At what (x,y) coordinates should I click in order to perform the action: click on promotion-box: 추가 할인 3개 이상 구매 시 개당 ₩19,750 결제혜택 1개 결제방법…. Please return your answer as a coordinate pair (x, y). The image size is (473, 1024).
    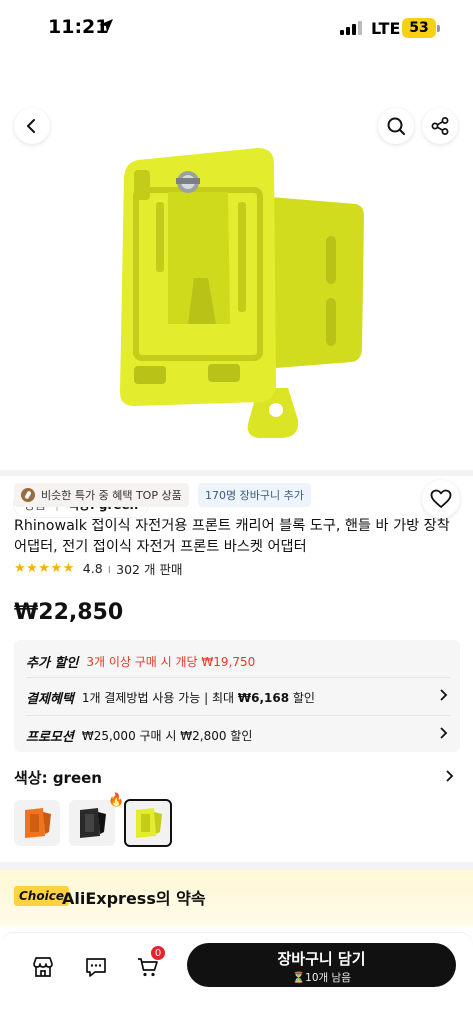
    Looking at the image, I should click on (237, 696).